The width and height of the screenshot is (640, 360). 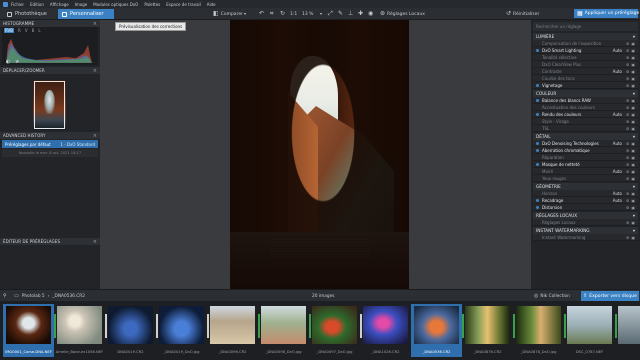 What do you see at coordinates (49, 105) in the screenshot?
I see `navigator-viewport-frame` at bounding box center [49, 105].